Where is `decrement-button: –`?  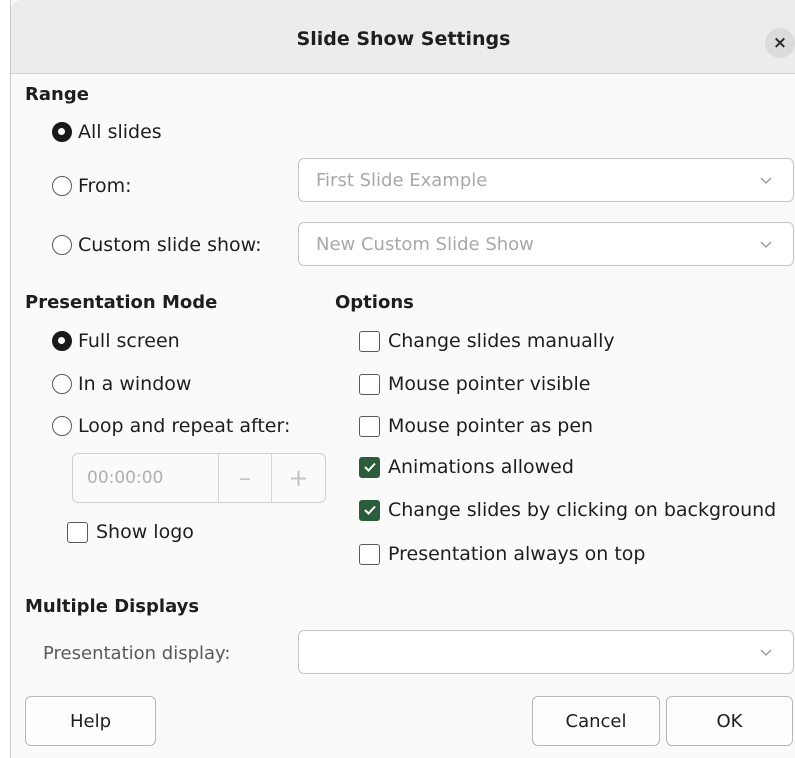
decrement-button: – is located at coordinates (245, 478).